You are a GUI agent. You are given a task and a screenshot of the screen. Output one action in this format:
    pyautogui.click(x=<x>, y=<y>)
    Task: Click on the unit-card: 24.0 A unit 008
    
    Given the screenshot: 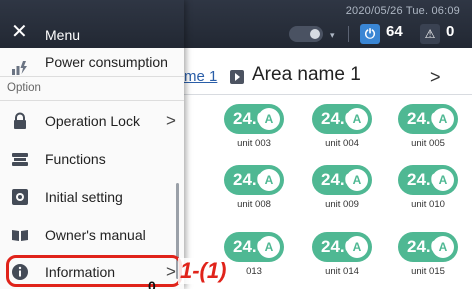 What is the action you would take?
    pyautogui.click(x=254, y=189)
    